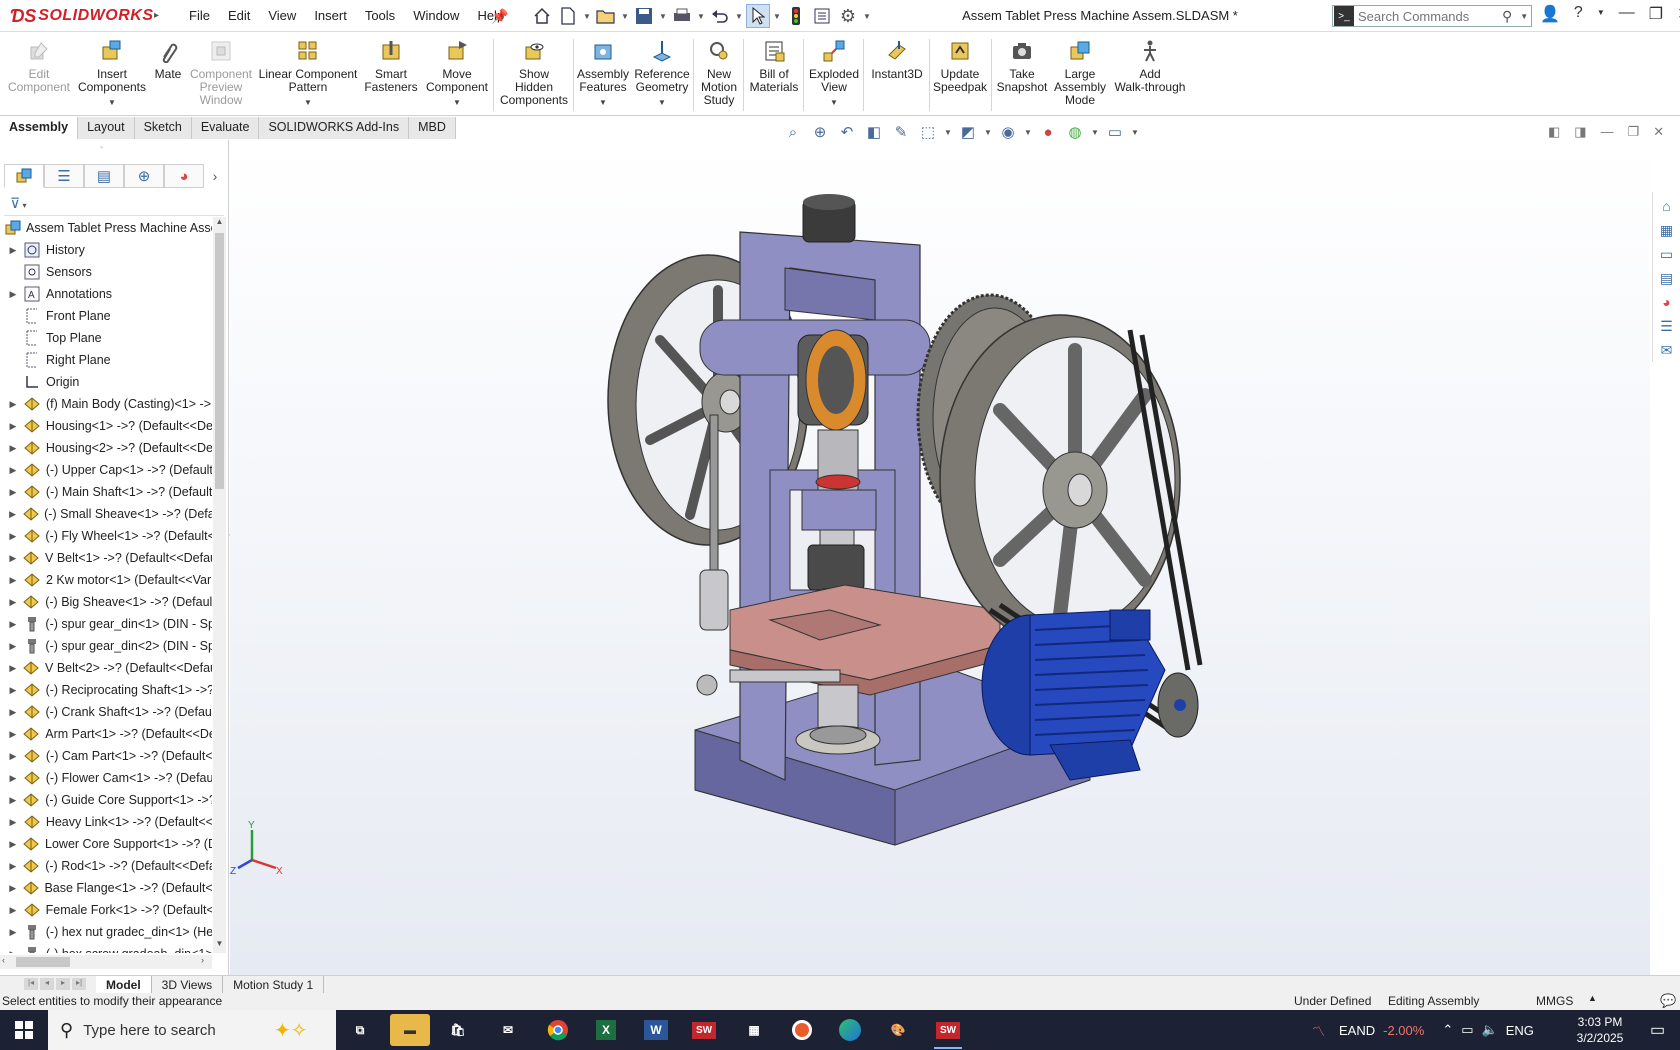 The image size is (1680, 1050). What do you see at coordinates (112, 73) in the screenshot?
I see `insert-components-button: Insert Components ▼` at bounding box center [112, 73].